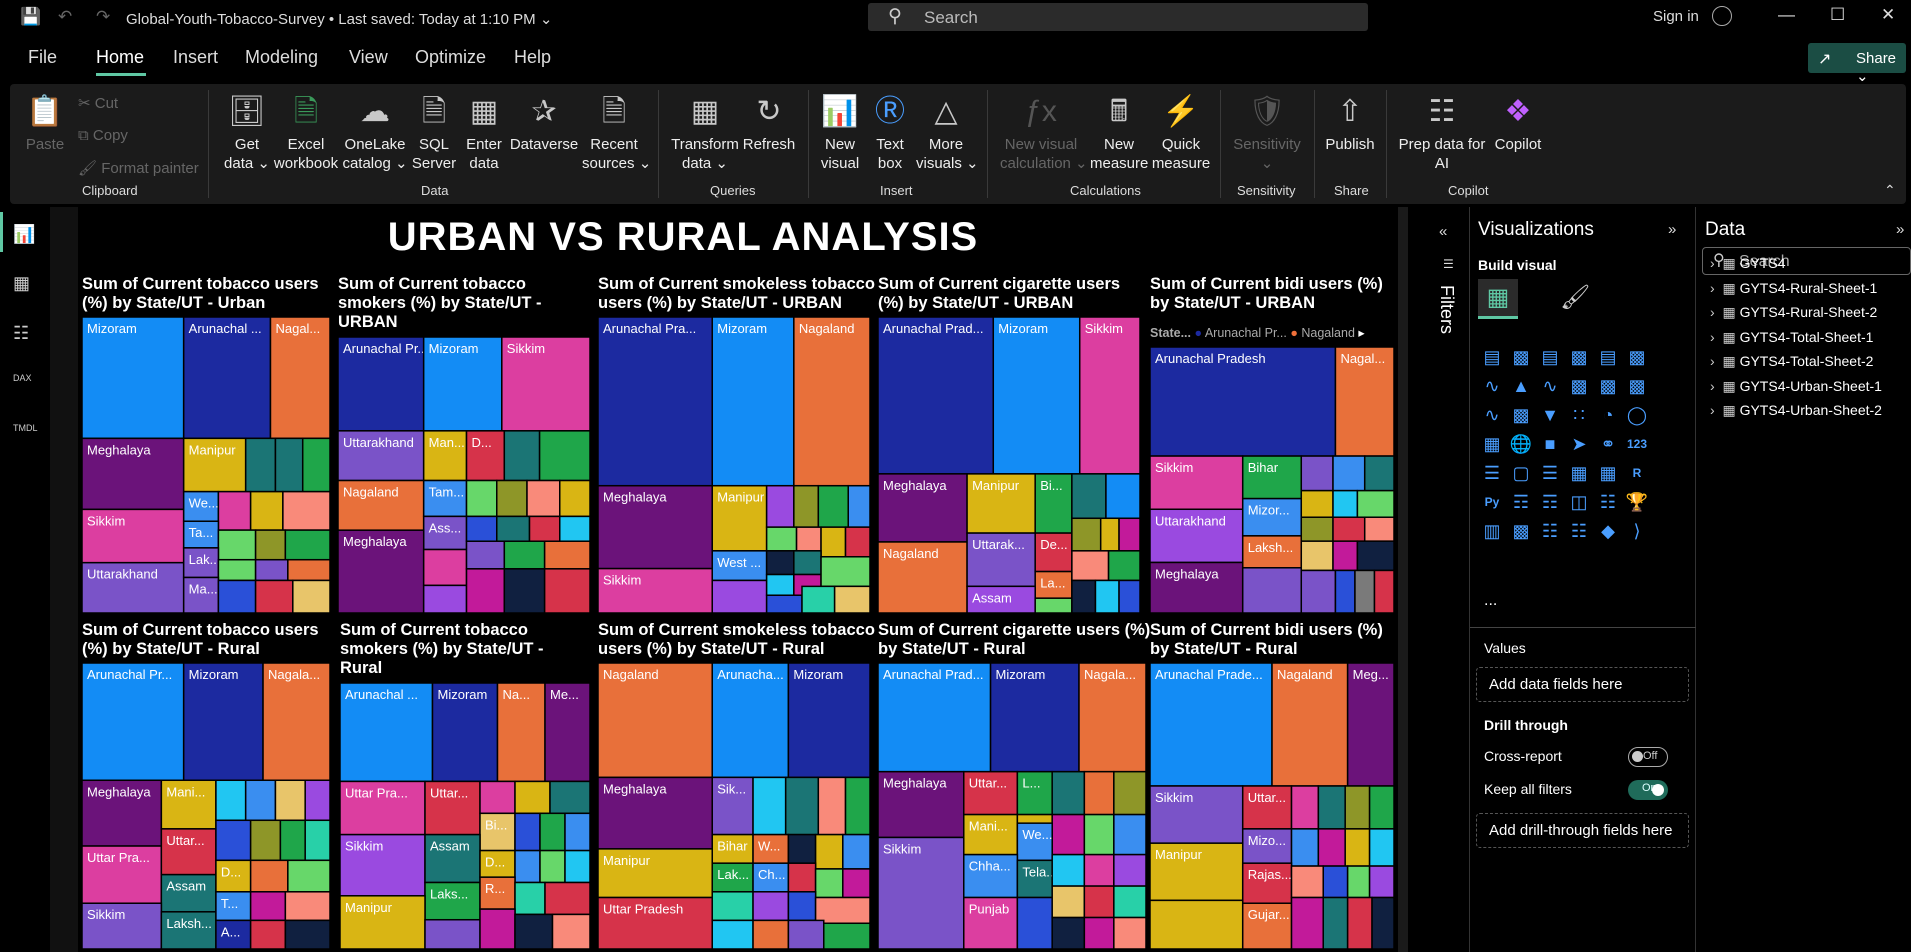  I want to click on menu-help: Help, so click(532, 57).